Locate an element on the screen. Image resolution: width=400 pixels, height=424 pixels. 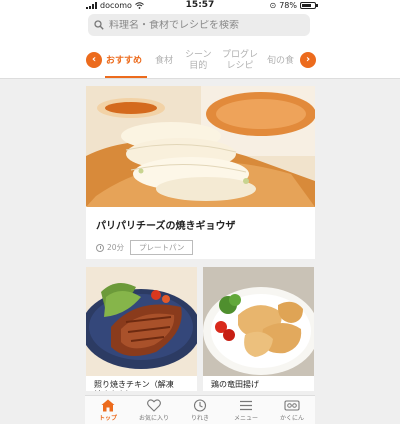
tabs-prev-button: ‹ is located at coordinates (94, 60).